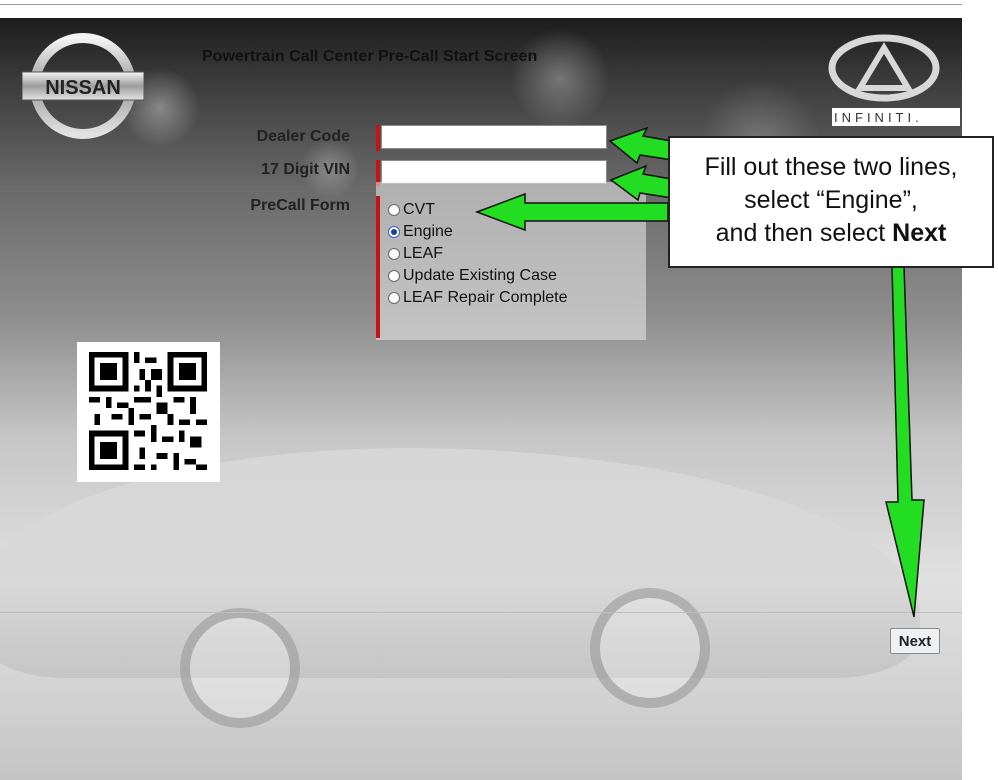 This screenshot has width=998, height=780. Describe the element at coordinates (394, 232) in the screenshot. I see `radio-button-selected` at that location.